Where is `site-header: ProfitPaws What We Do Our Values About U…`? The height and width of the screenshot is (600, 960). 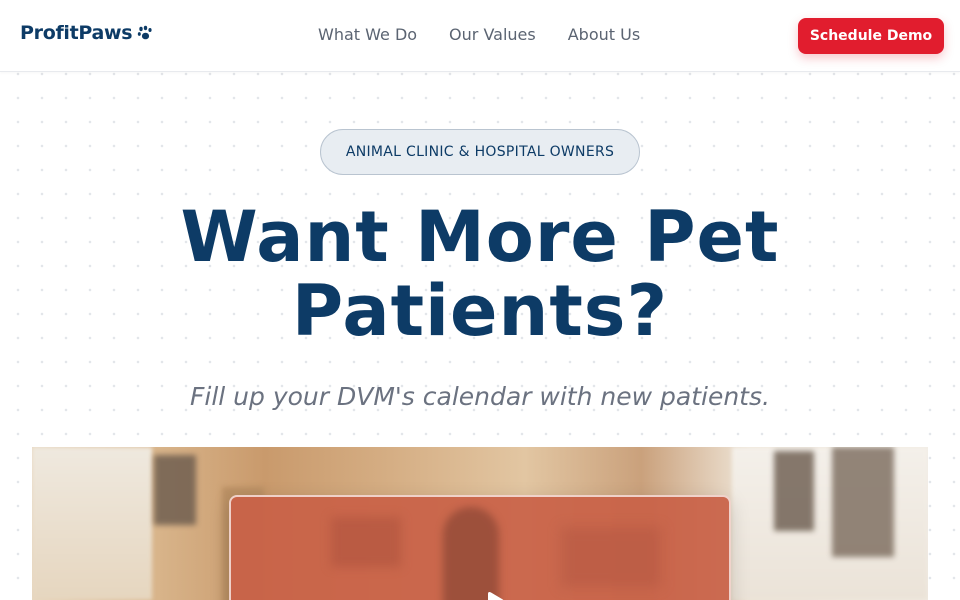 site-header: ProfitPaws What We Do Our Values About U… is located at coordinates (480, 36).